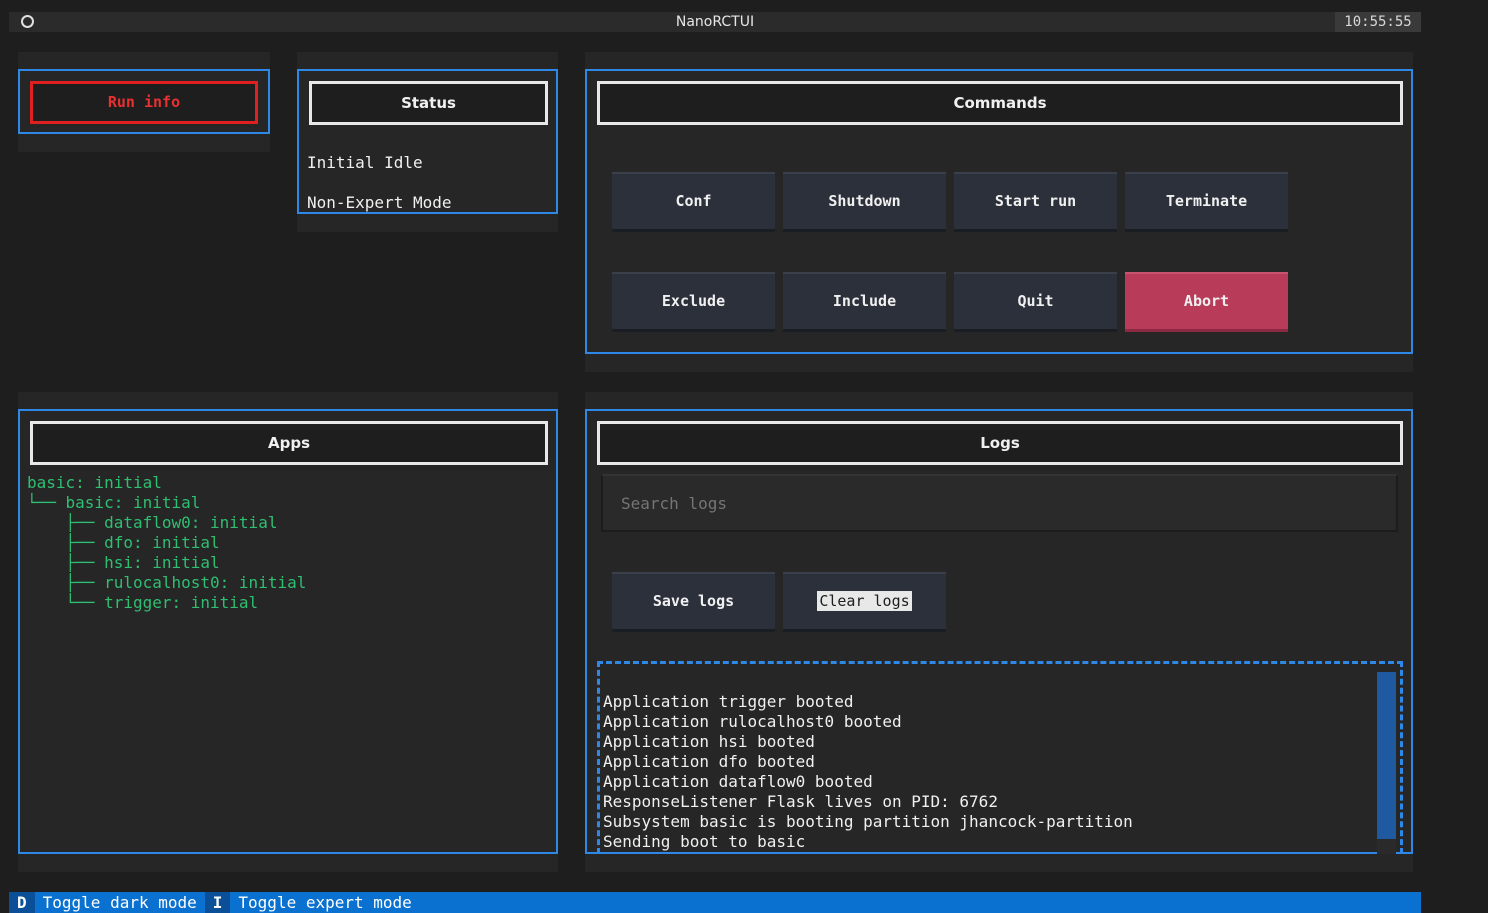 The height and width of the screenshot is (913, 1488). I want to click on tree-node: ├── hsi: initial, so click(287, 563).